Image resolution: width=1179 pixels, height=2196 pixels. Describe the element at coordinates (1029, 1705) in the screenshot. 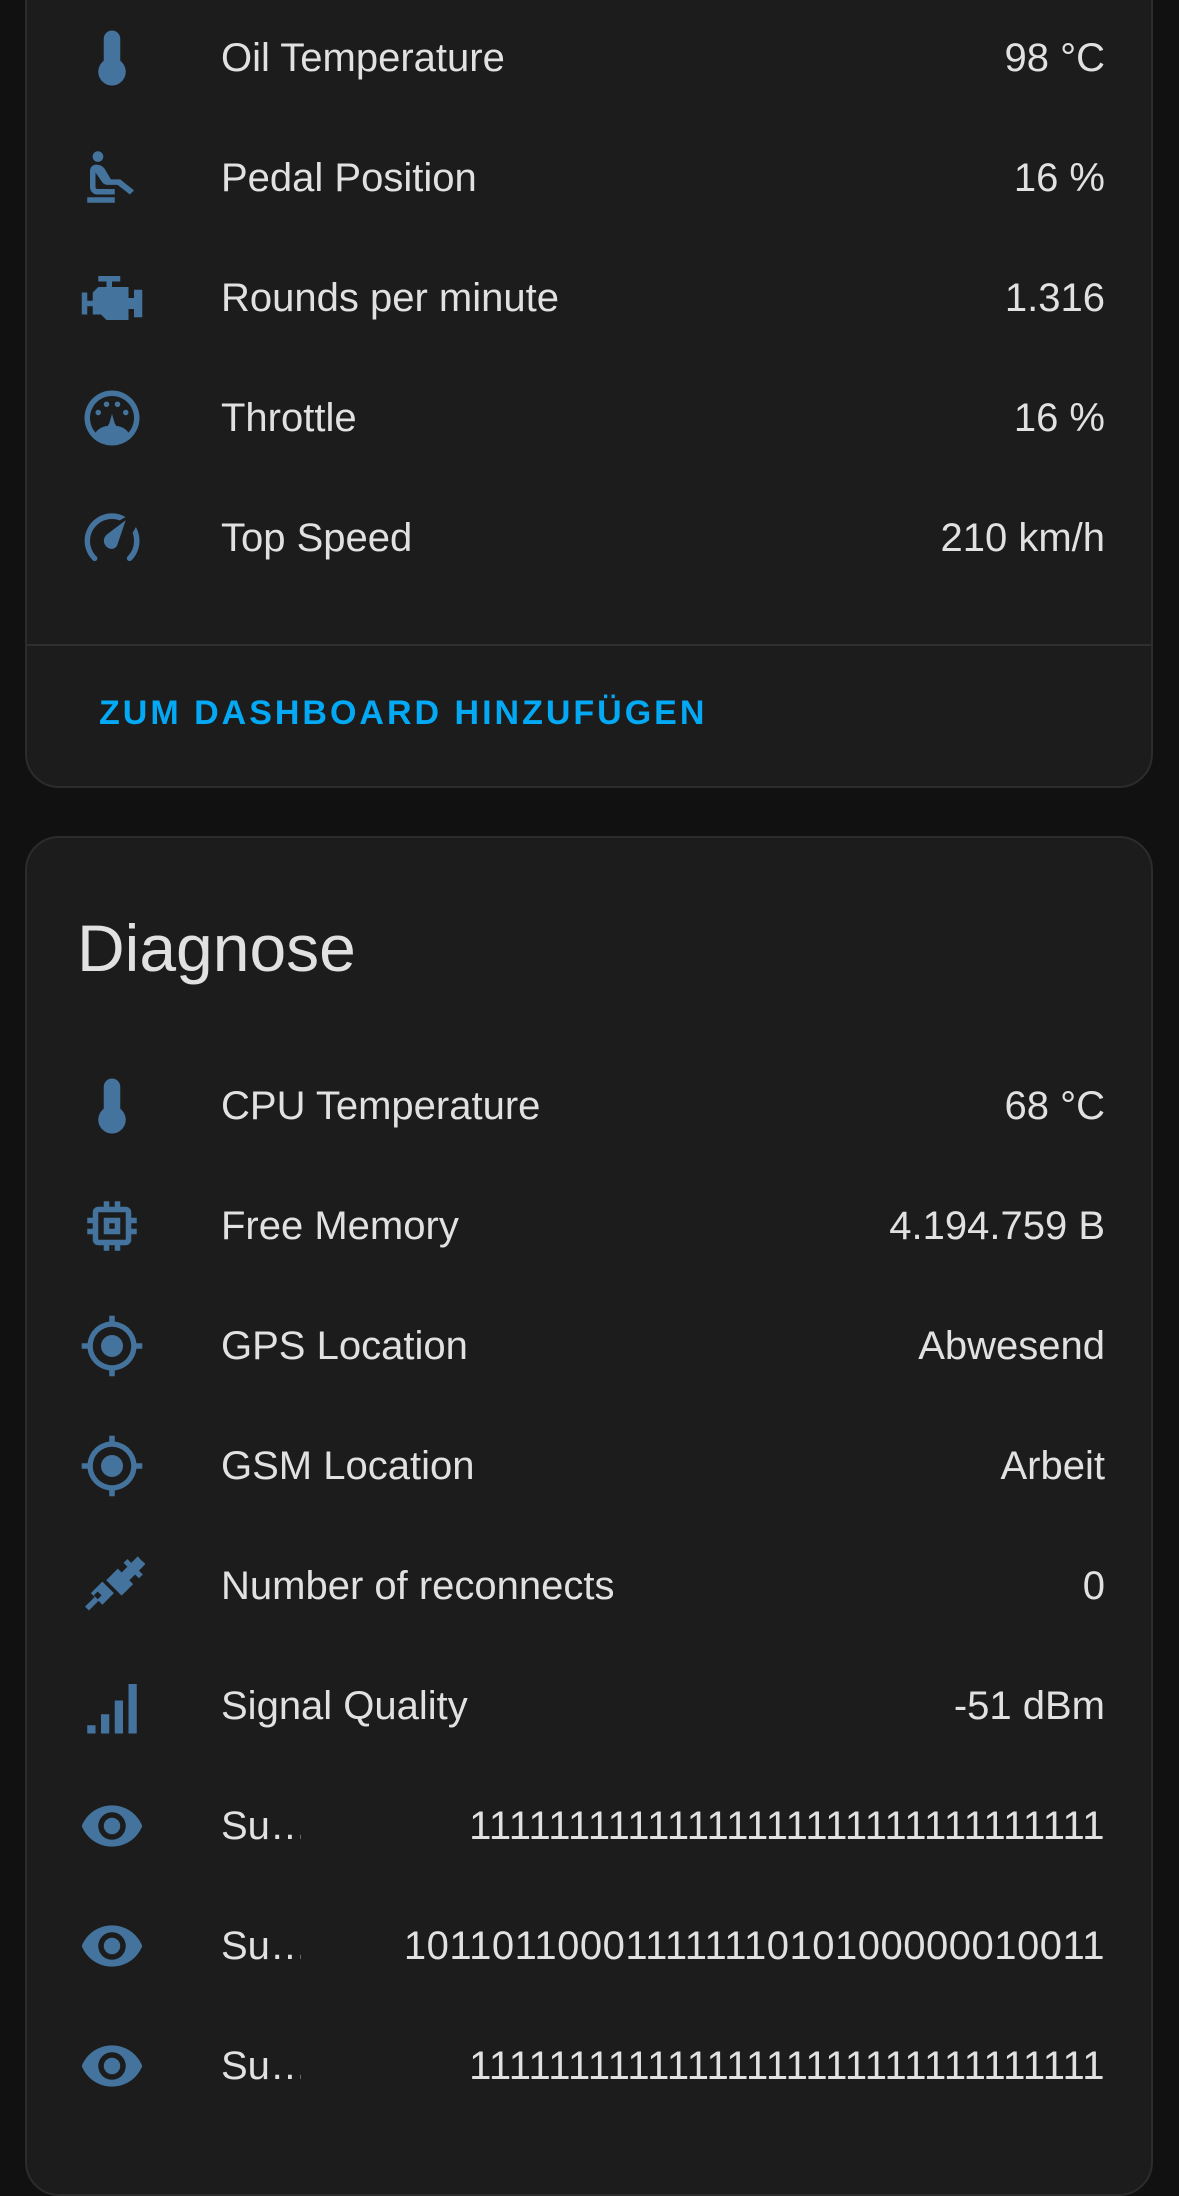

I see `entity-value: -51 dBm` at that location.